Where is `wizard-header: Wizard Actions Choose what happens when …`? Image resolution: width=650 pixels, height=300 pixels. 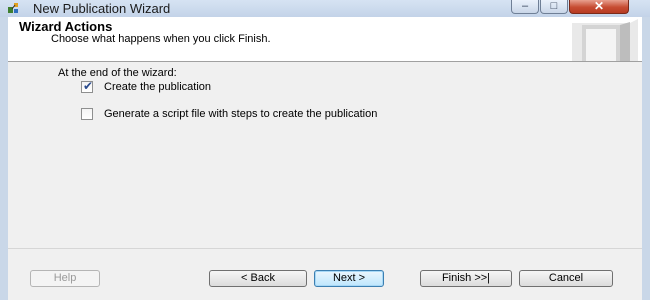
wizard-header: Wizard Actions Choose what happens when … is located at coordinates (325, 39).